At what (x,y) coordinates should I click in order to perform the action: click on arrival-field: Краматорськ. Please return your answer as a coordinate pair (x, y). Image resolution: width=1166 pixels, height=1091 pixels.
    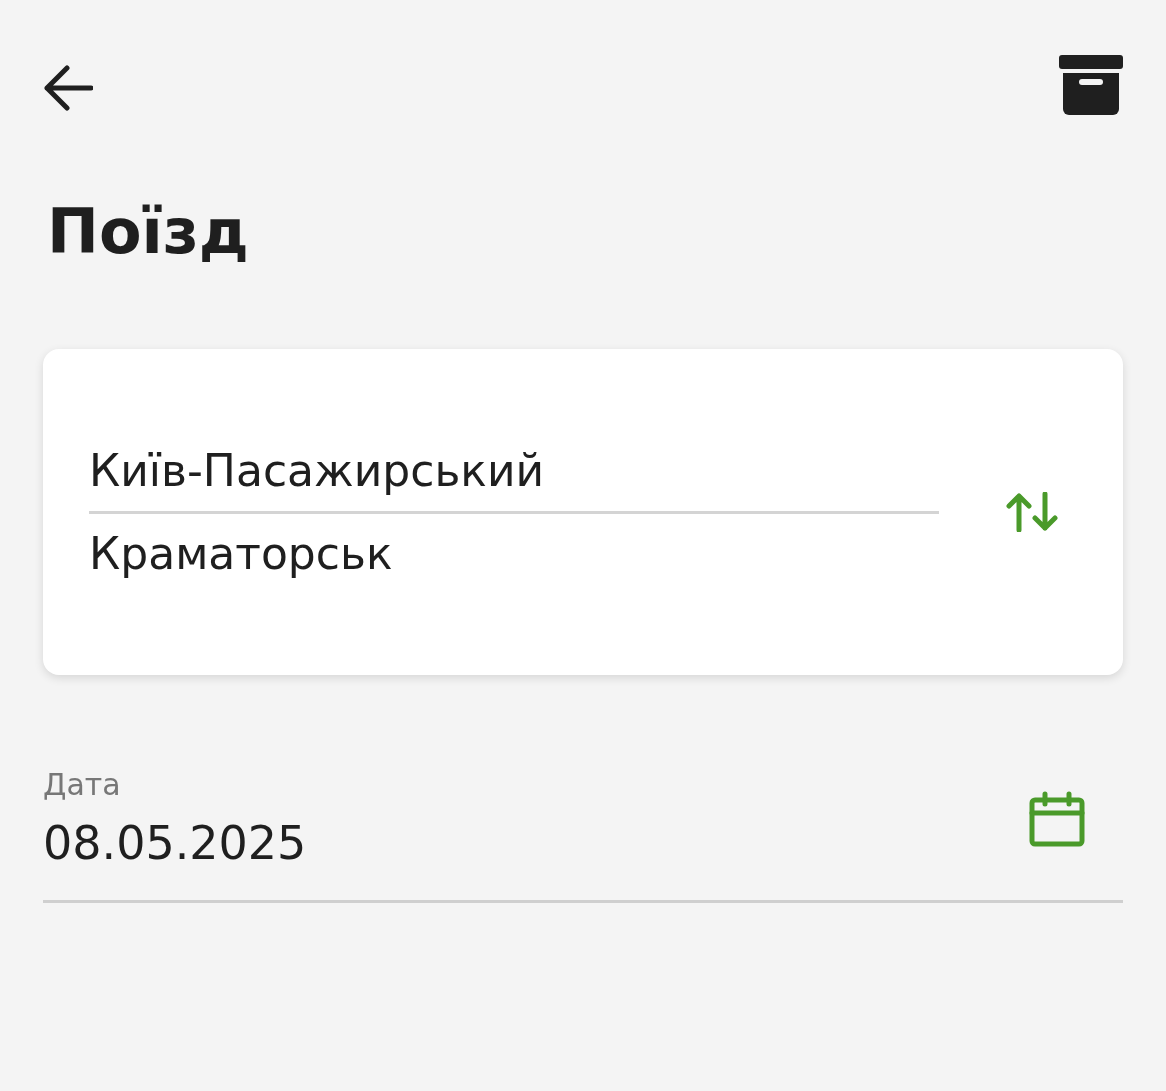
    Looking at the image, I should click on (514, 553).